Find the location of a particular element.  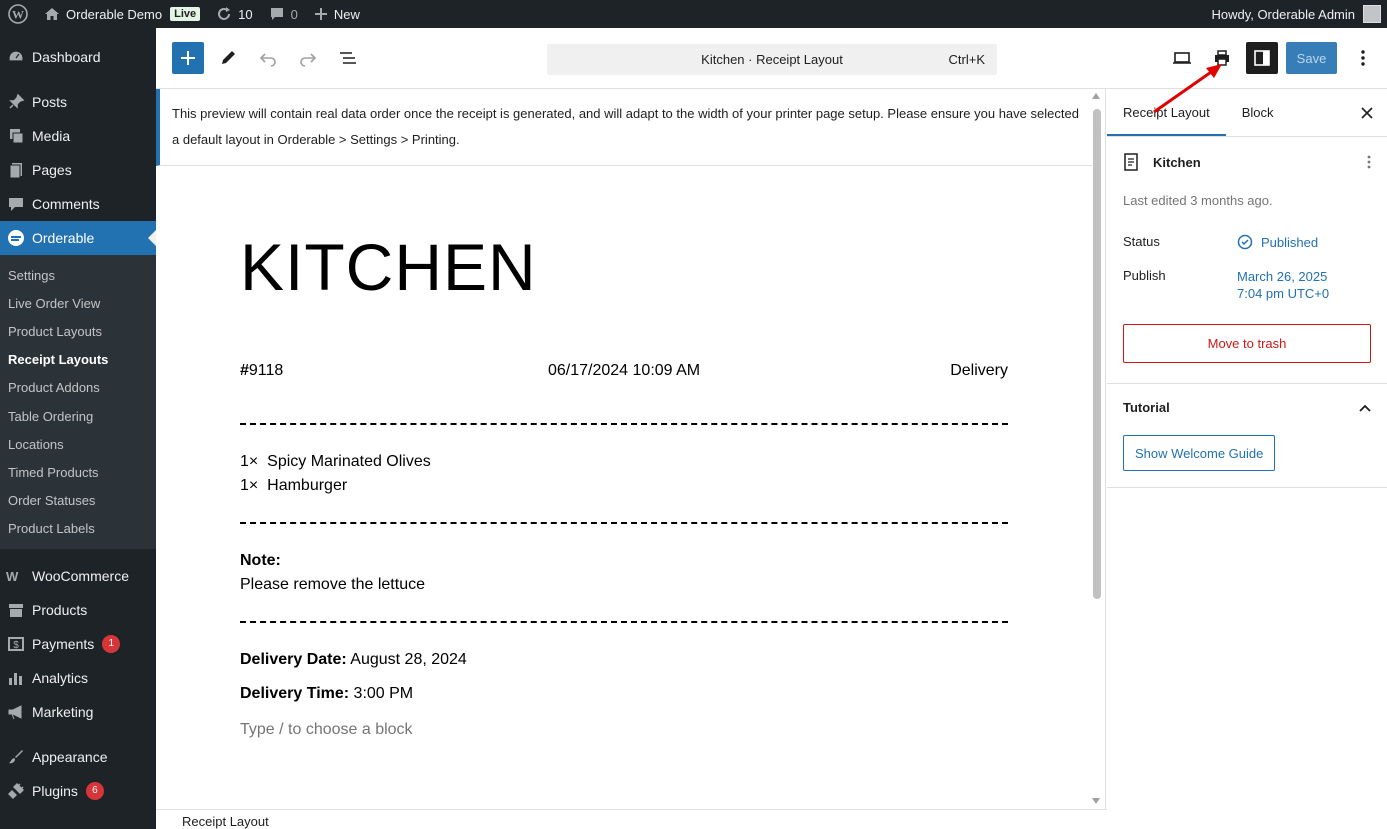

comments-icon is located at coordinates (16, 204).